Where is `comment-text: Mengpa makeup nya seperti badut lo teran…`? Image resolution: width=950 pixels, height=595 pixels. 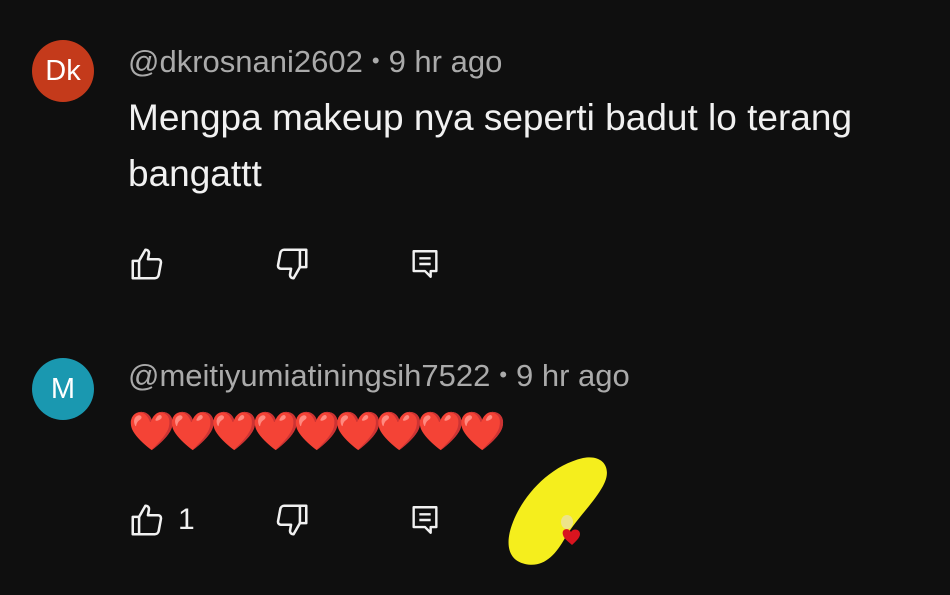
comment-text: Mengpa makeup nya seperti badut lo teran… is located at coordinates (490, 145).